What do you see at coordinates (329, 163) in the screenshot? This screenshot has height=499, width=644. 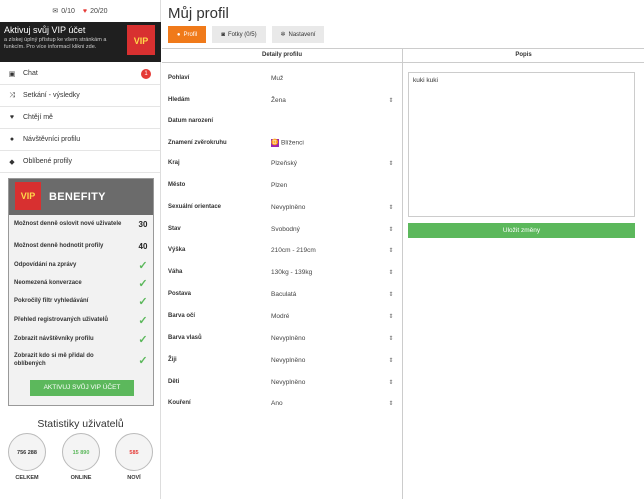 I see `field-select: Plzeňský` at bounding box center [329, 163].